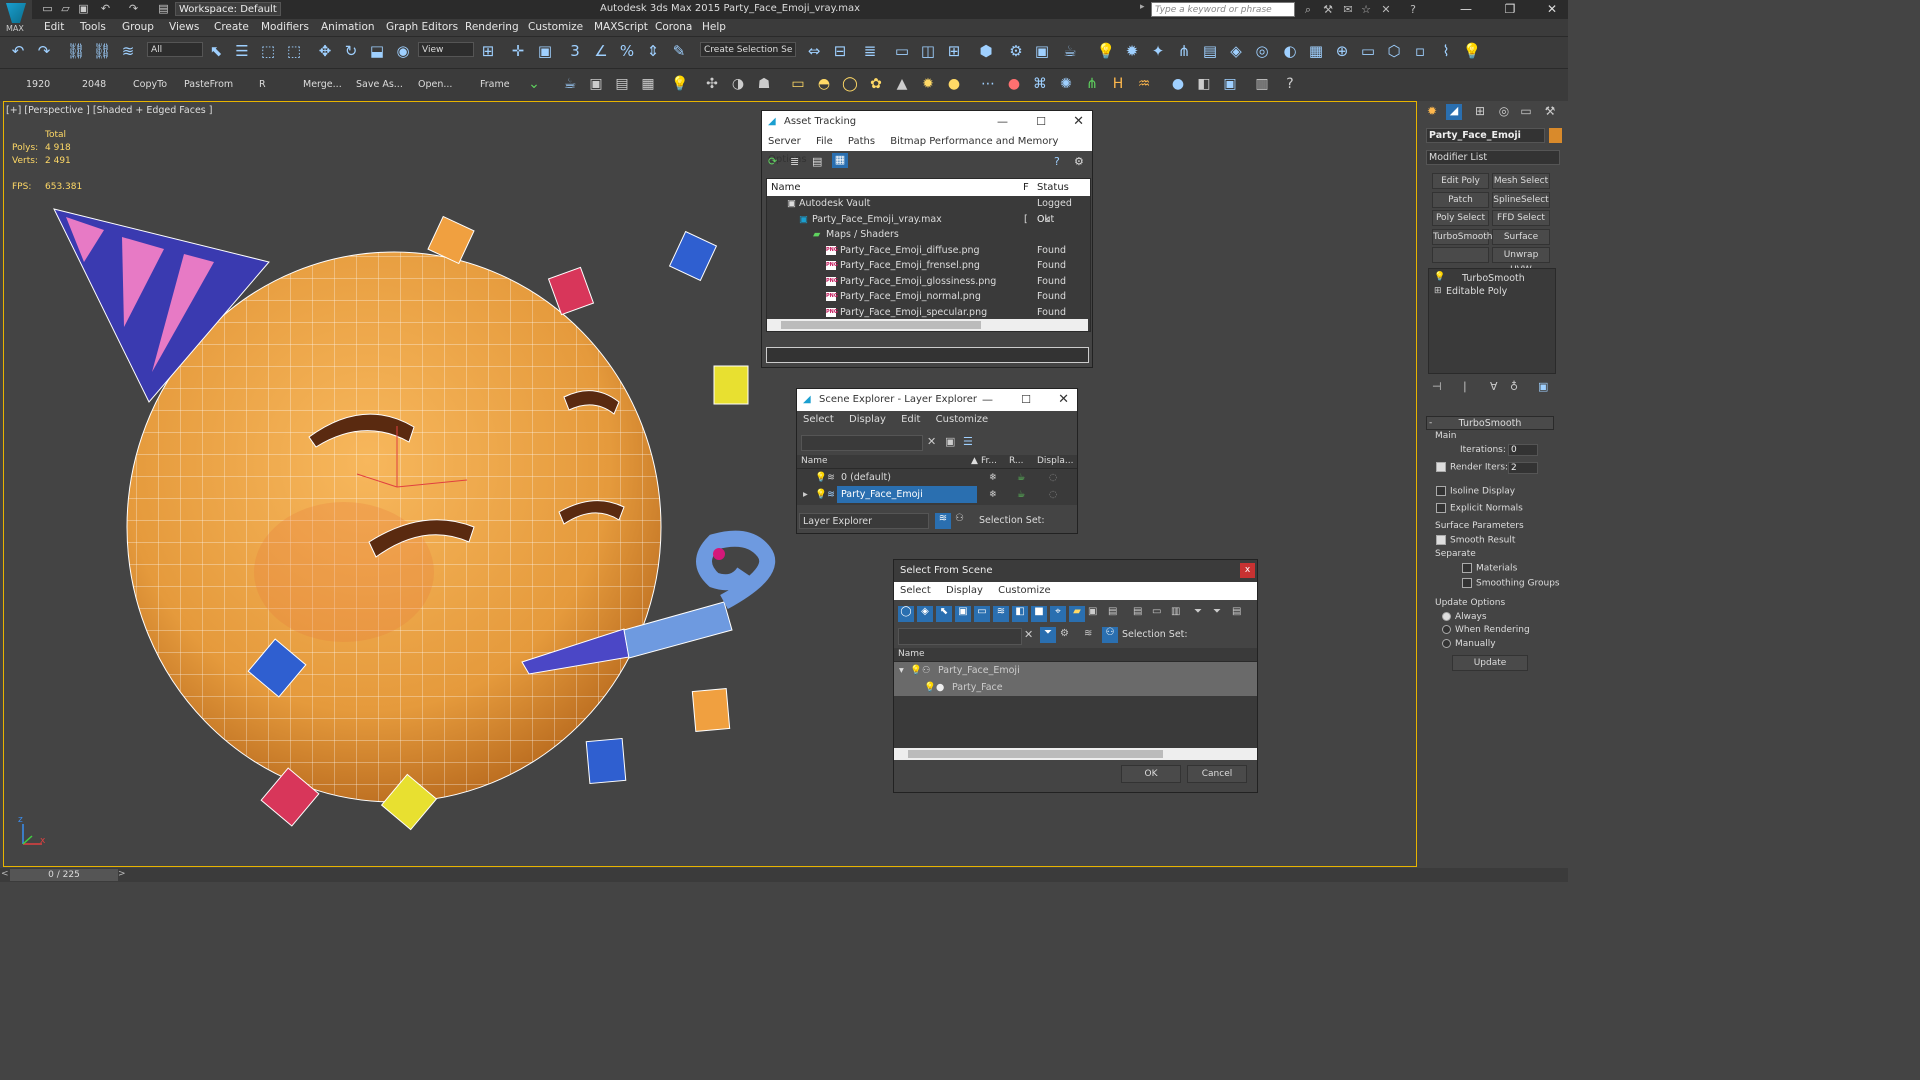  I want to click on window-crossing-icon: ⬚, so click(294, 51).